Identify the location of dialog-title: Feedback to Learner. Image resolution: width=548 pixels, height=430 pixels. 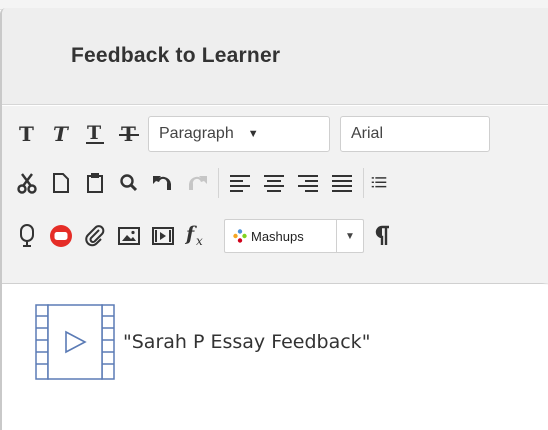
(176, 55).